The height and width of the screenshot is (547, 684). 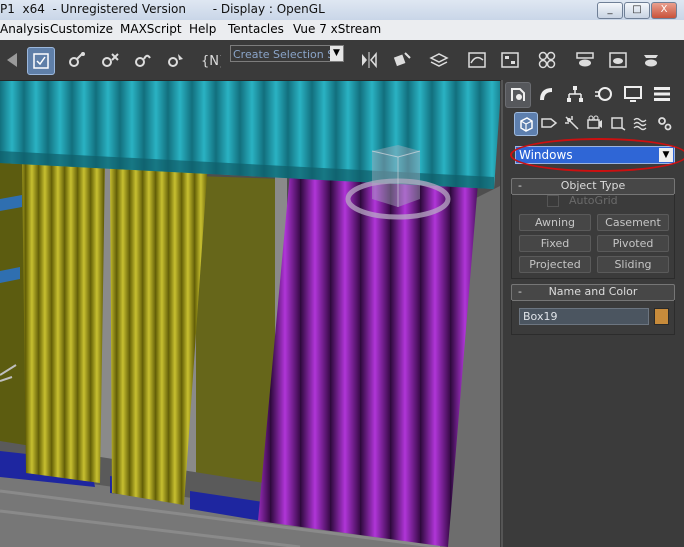 I want to click on select-object-button, so click(x=176, y=60).